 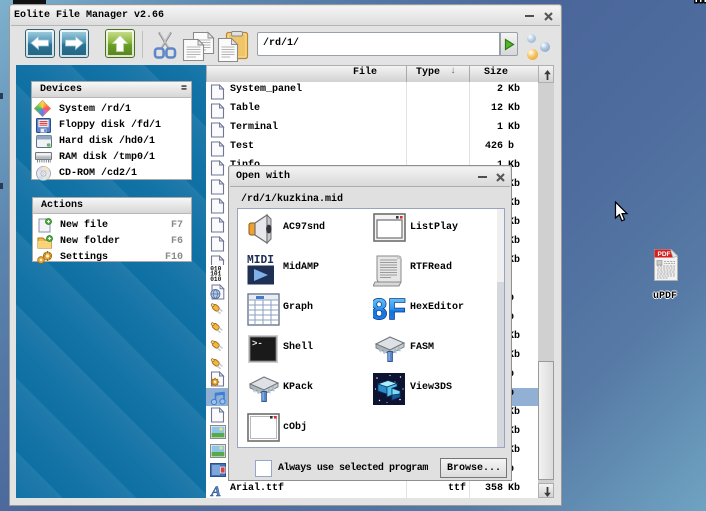 What do you see at coordinates (397, 308) in the screenshot?
I see `svg-text: F` at bounding box center [397, 308].